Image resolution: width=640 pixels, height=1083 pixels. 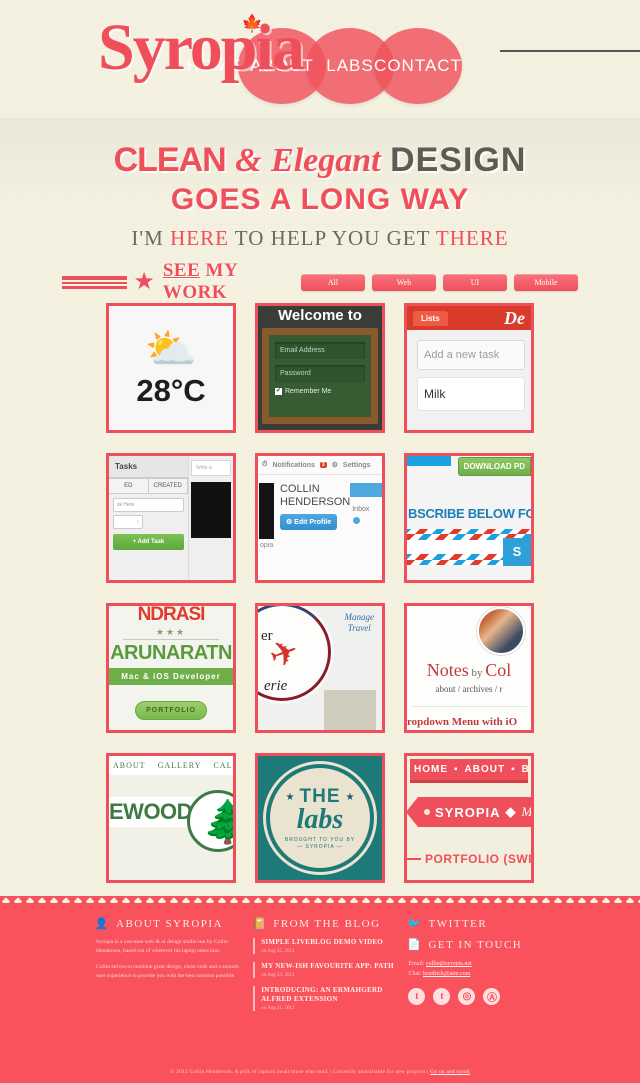 What do you see at coordinates (527, 811) in the screenshot?
I see `tag-script-text: M` at bounding box center [527, 811].